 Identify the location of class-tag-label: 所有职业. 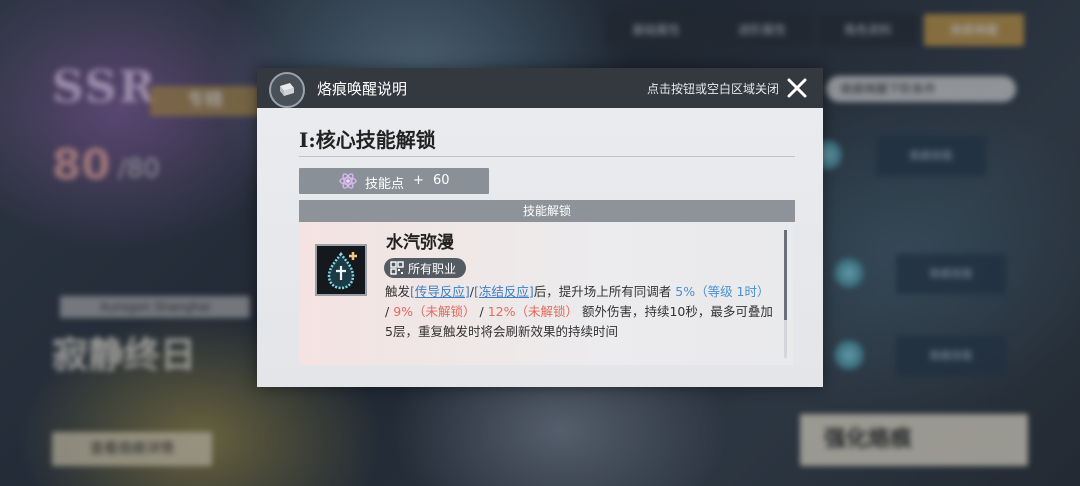
(432, 268).